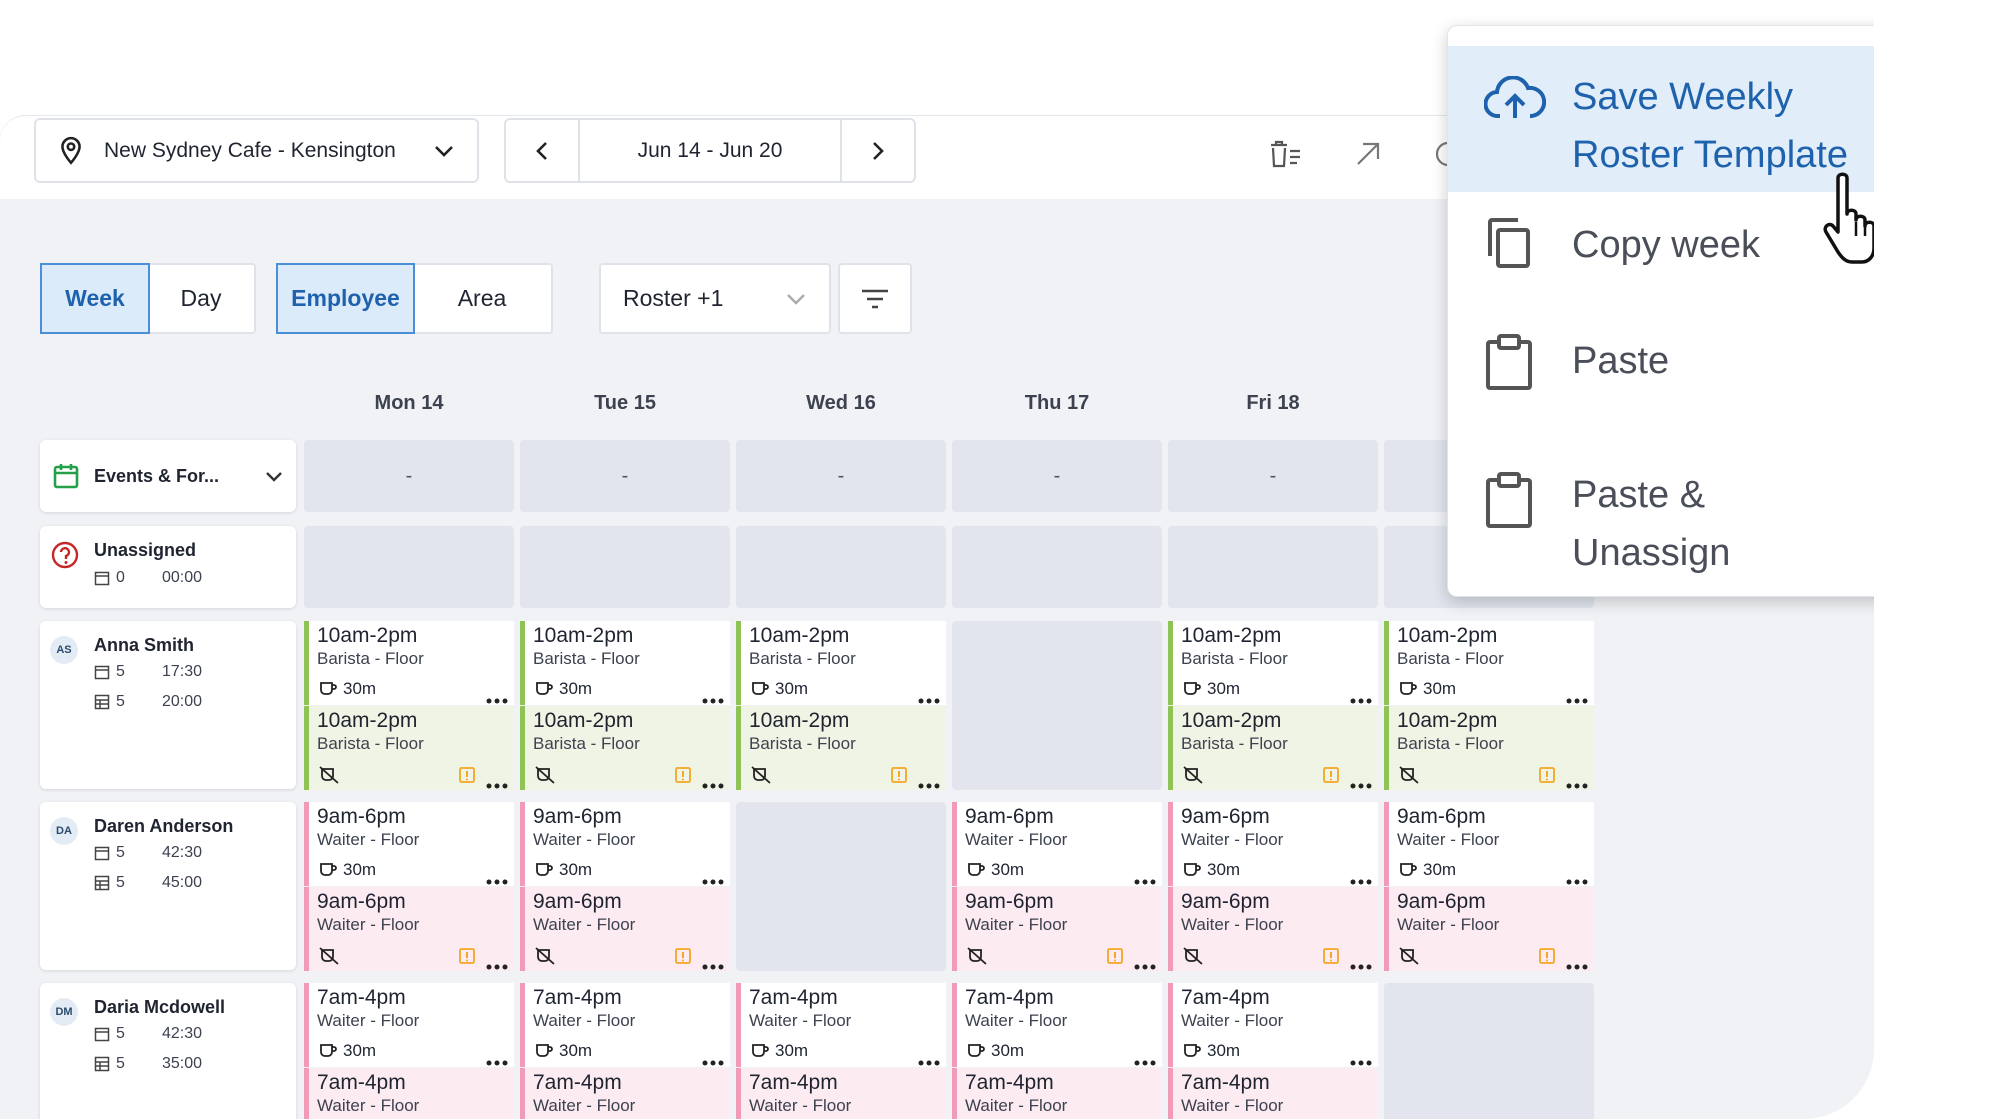 The image size is (2000, 1119). What do you see at coordinates (345, 298) in the screenshot?
I see `employee-group-button: Employee` at bounding box center [345, 298].